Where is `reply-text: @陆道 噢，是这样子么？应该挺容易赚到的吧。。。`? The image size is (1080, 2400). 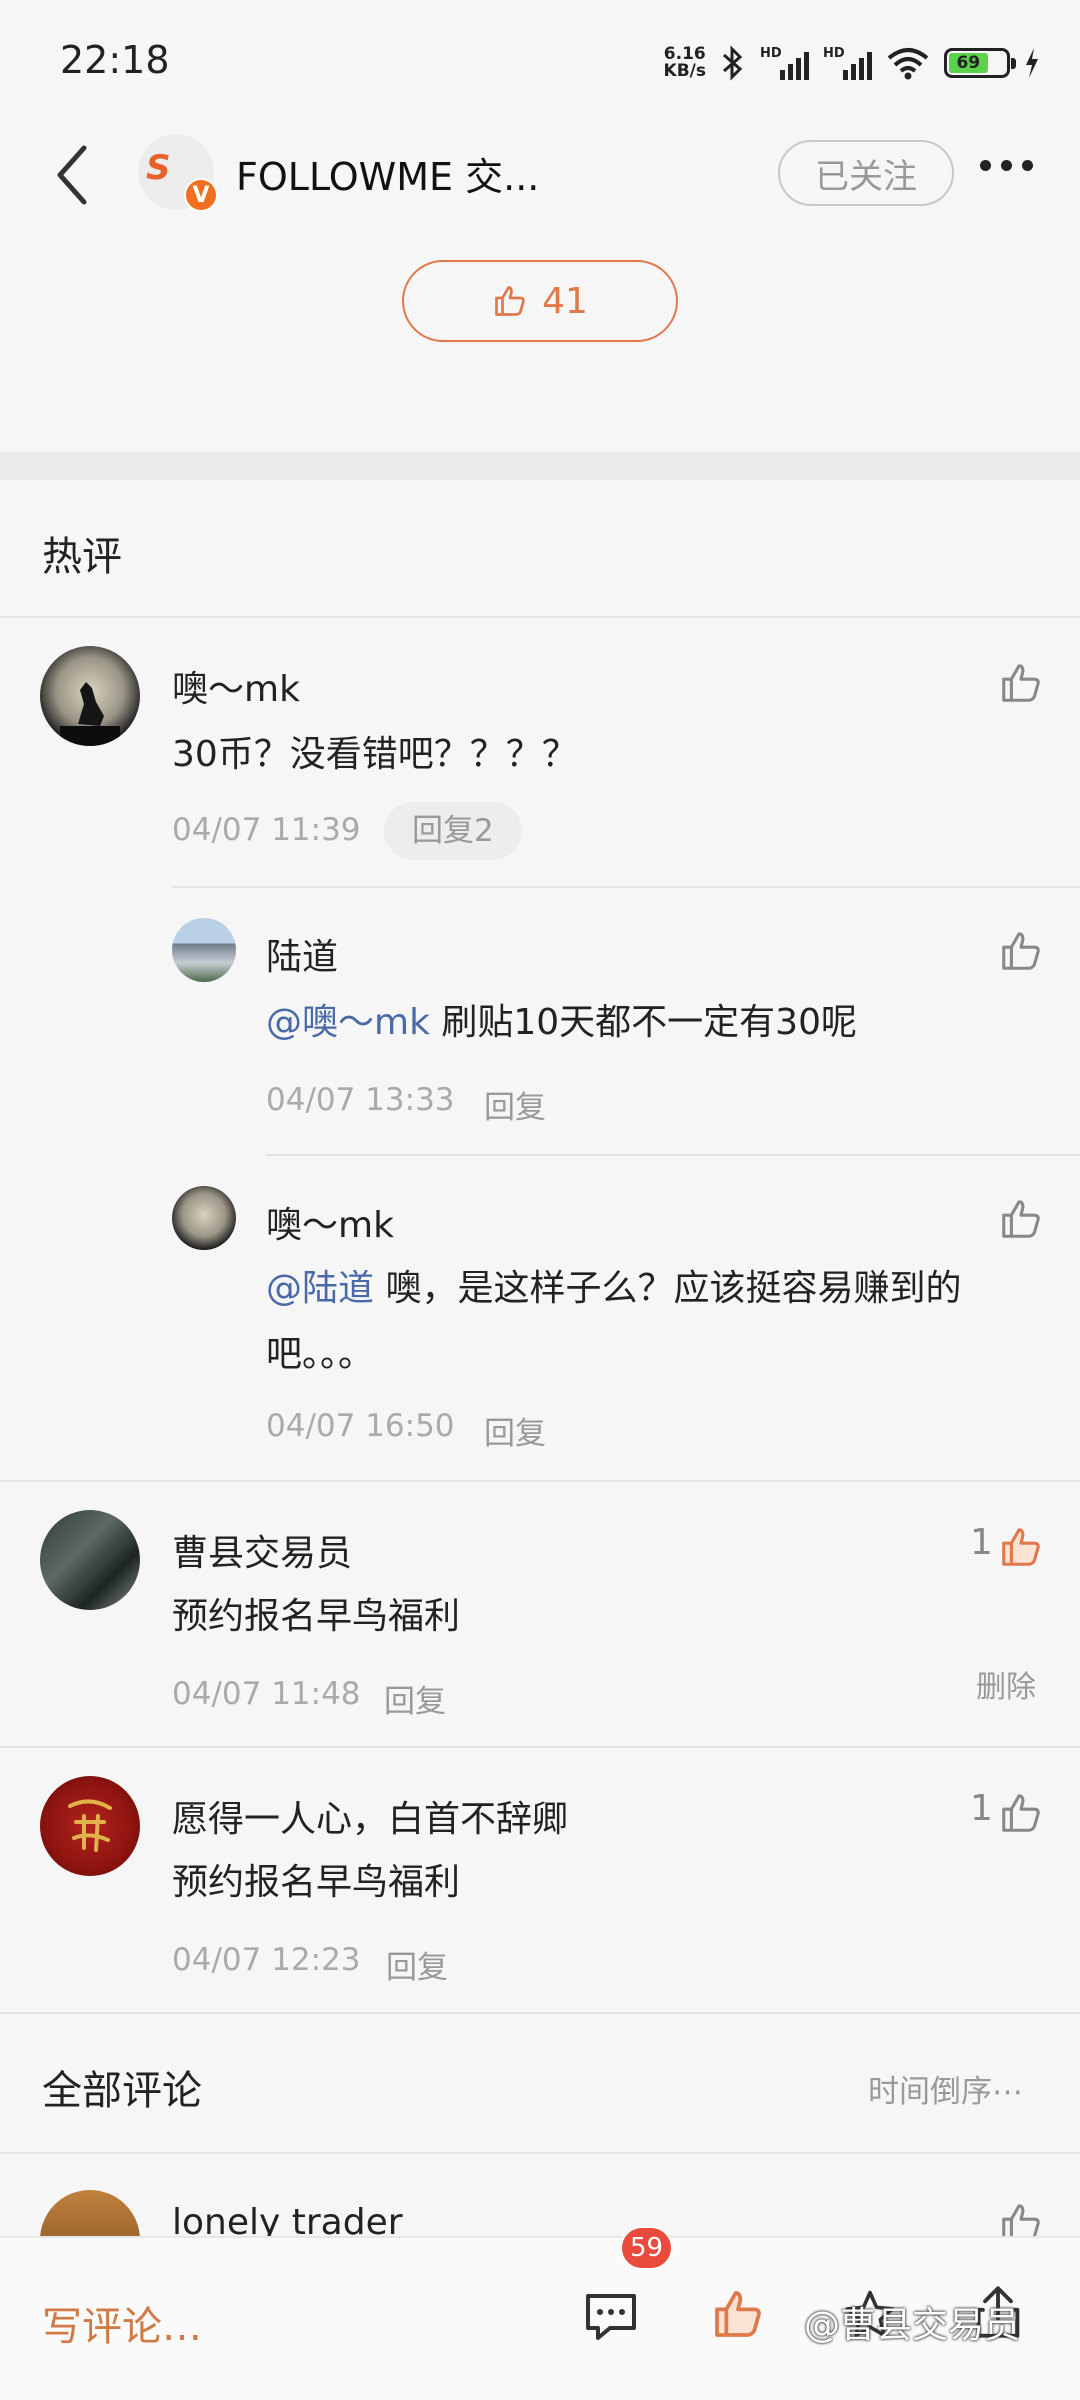 reply-text: @陆道 噢，是这样子么？应该挺容易赚到的吧。。。 is located at coordinates (614, 1321).